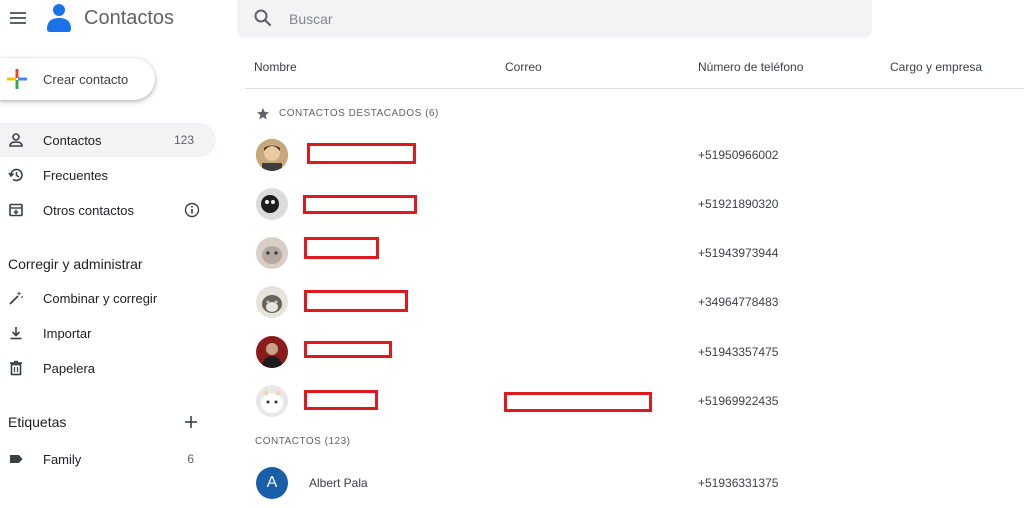 The height and width of the screenshot is (508, 1024). I want to click on sidebar-item-label: Family, so click(62, 459).